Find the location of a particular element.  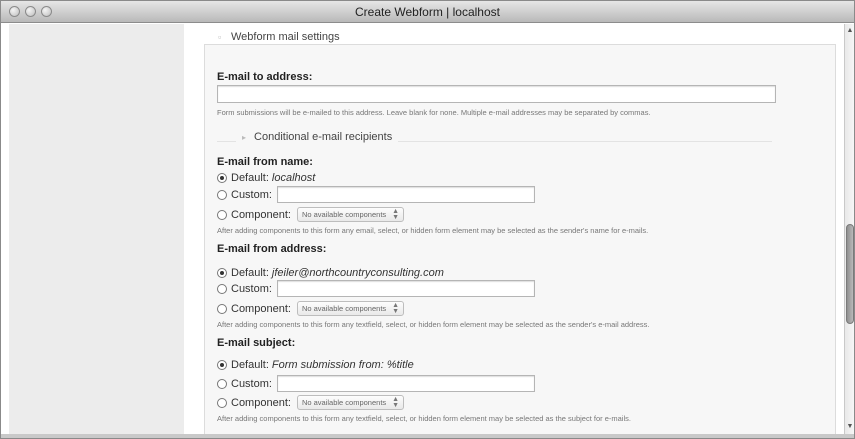

from-name-label: E-mail from name: is located at coordinates (265, 162).